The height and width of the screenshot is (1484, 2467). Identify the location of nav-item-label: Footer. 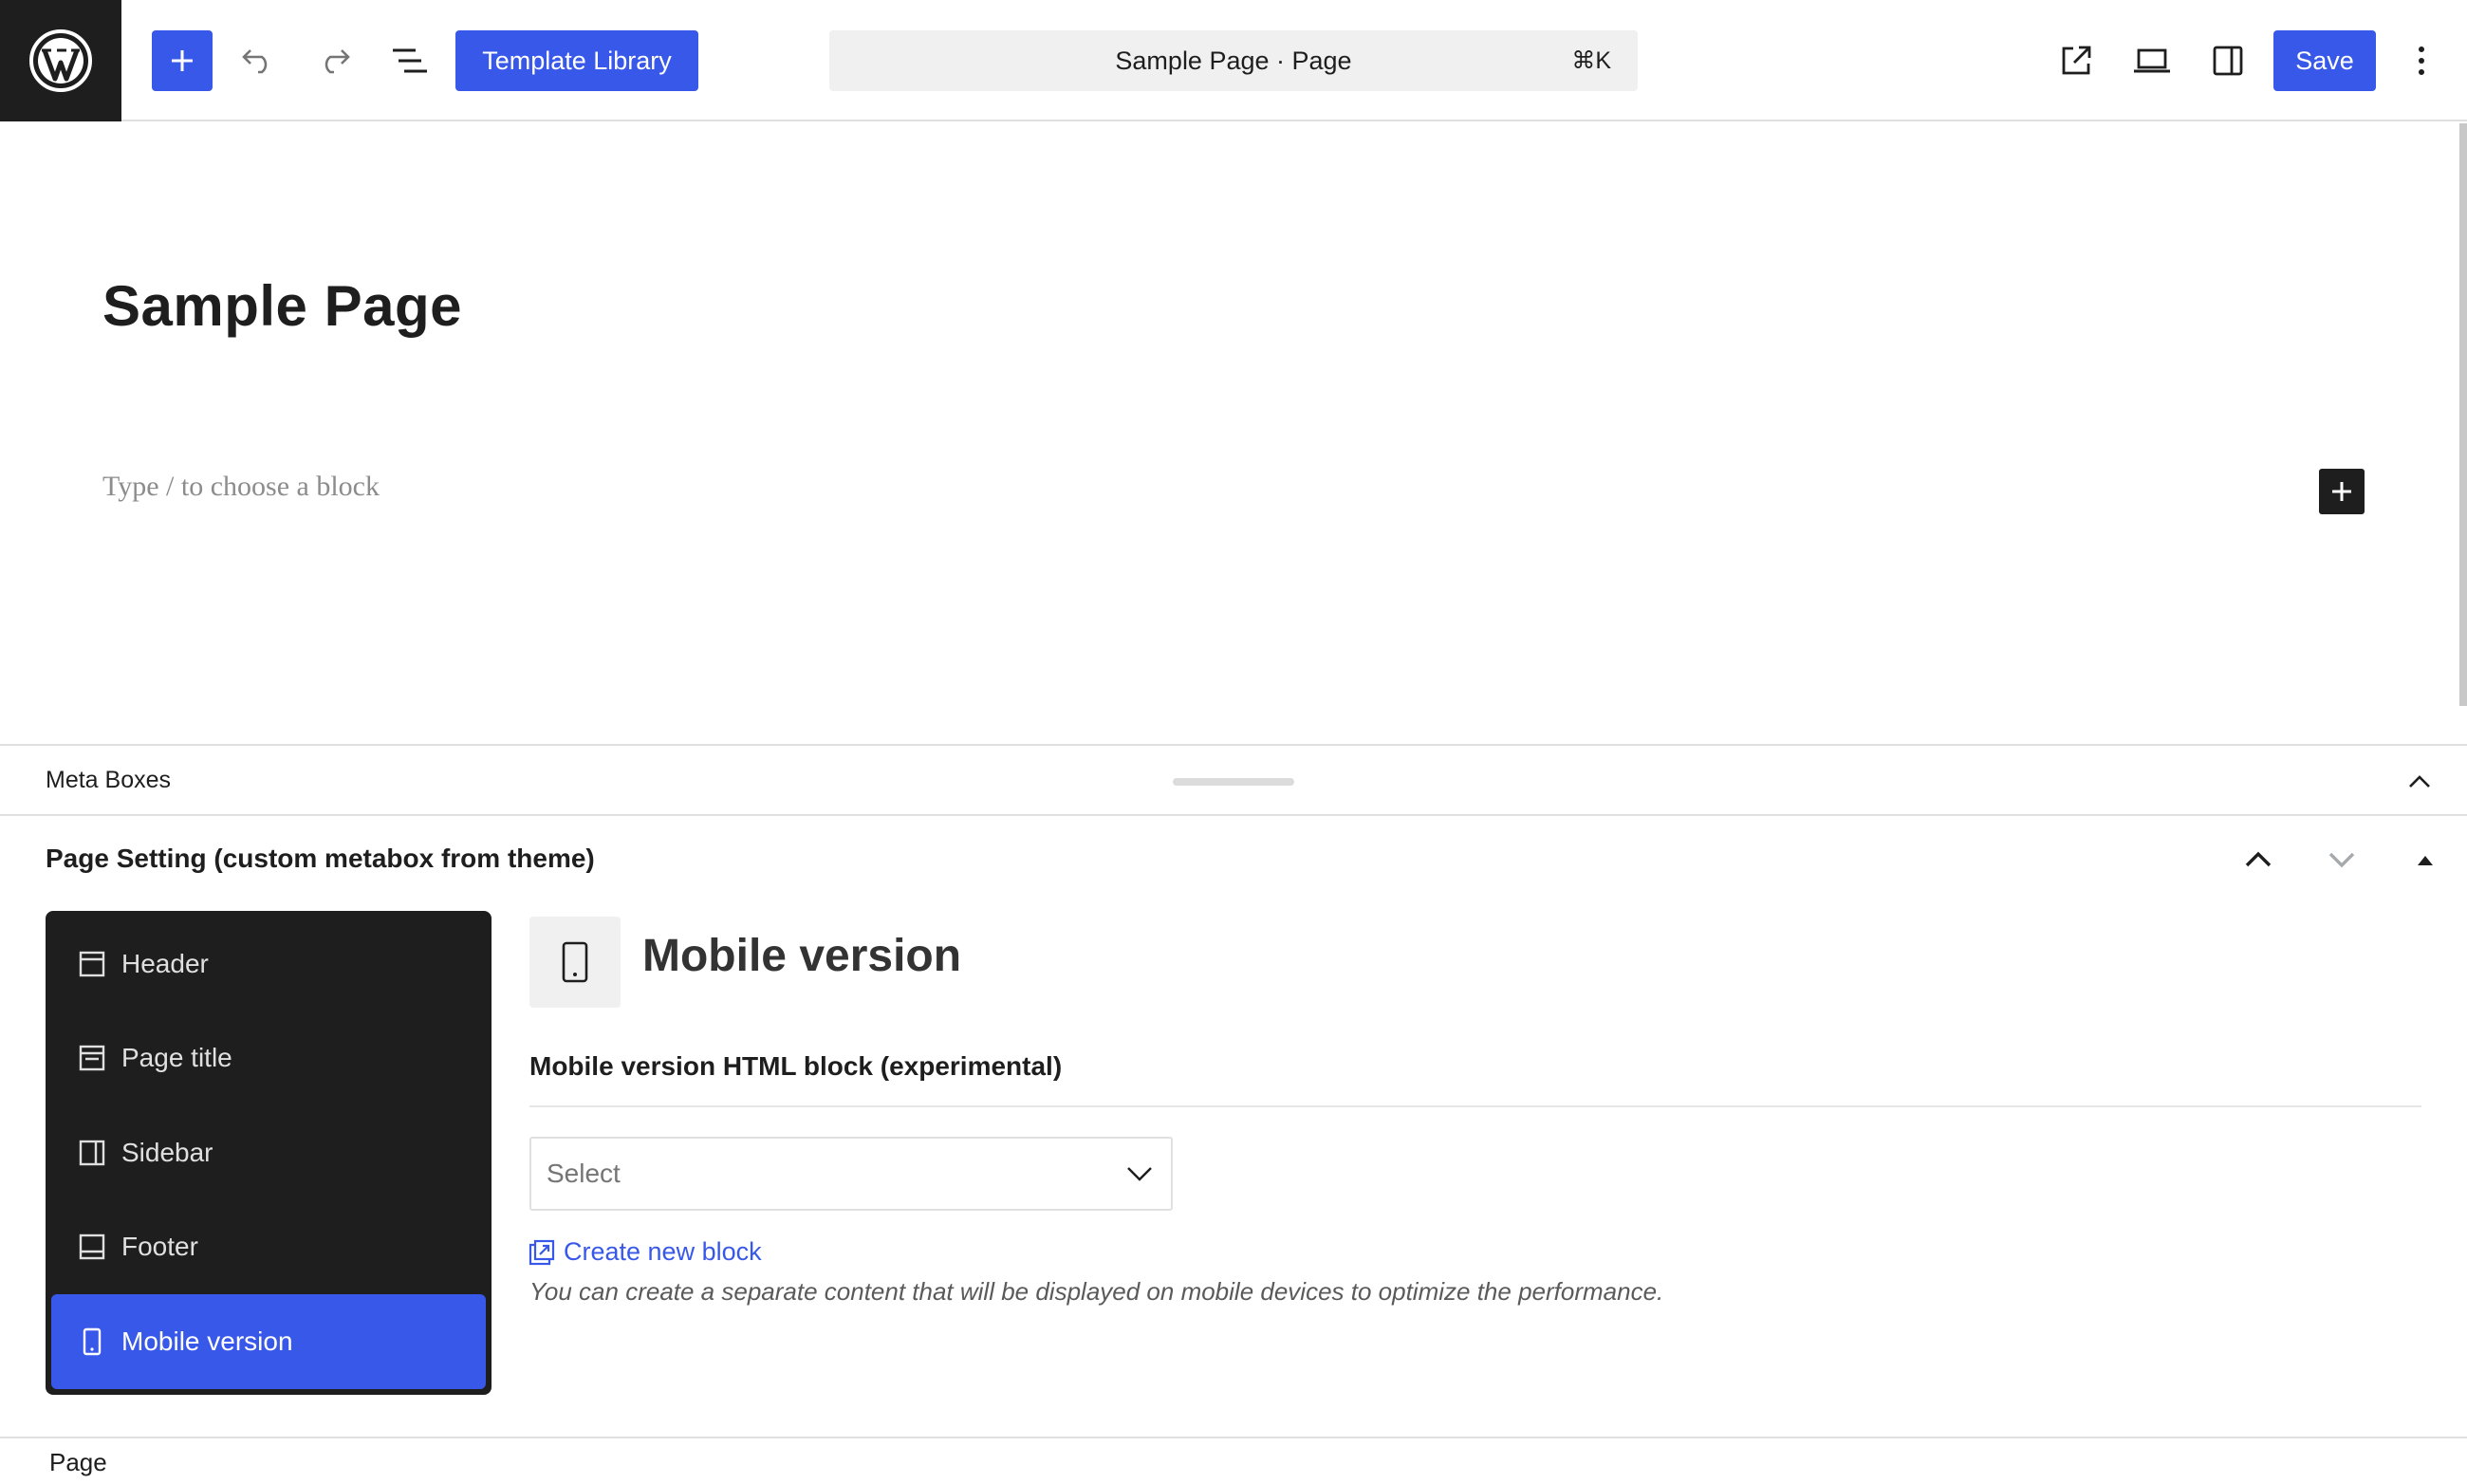
(159, 1247).